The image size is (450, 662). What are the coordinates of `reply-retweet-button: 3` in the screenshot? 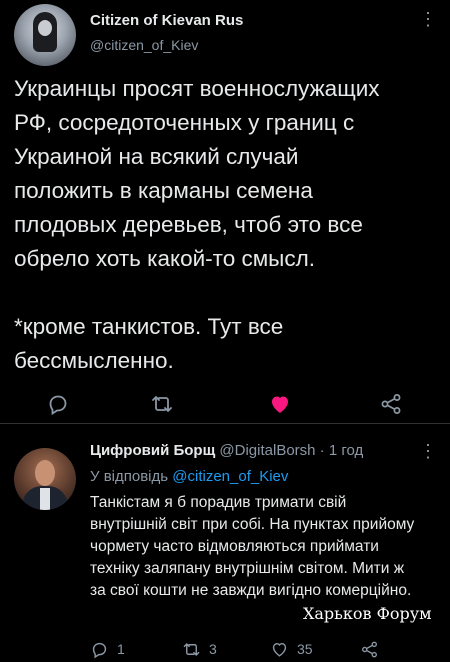 It's located at (199, 649).